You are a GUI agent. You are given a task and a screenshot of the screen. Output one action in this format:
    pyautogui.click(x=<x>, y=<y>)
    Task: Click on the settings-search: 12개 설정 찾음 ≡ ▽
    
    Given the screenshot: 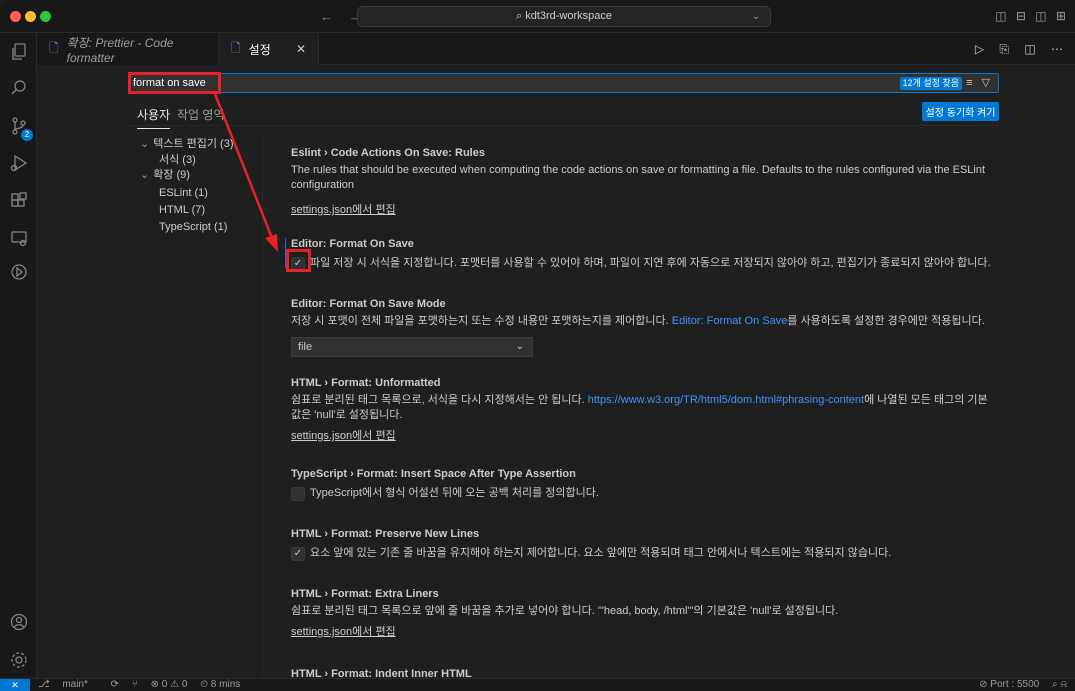 What is the action you would take?
    pyautogui.click(x=563, y=83)
    